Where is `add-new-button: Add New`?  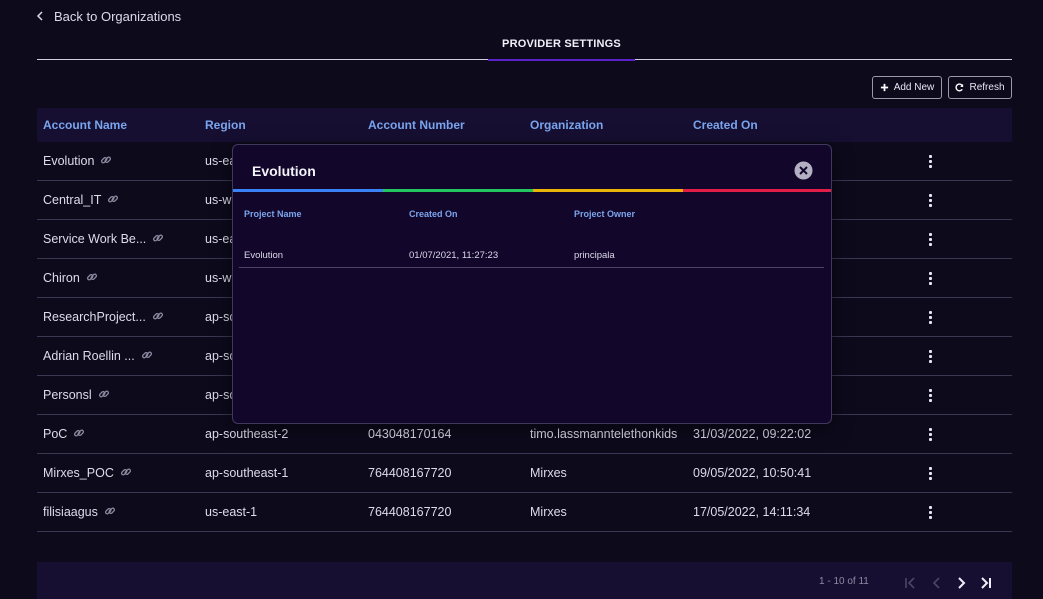
add-new-button: Add New is located at coordinates (907, 87).